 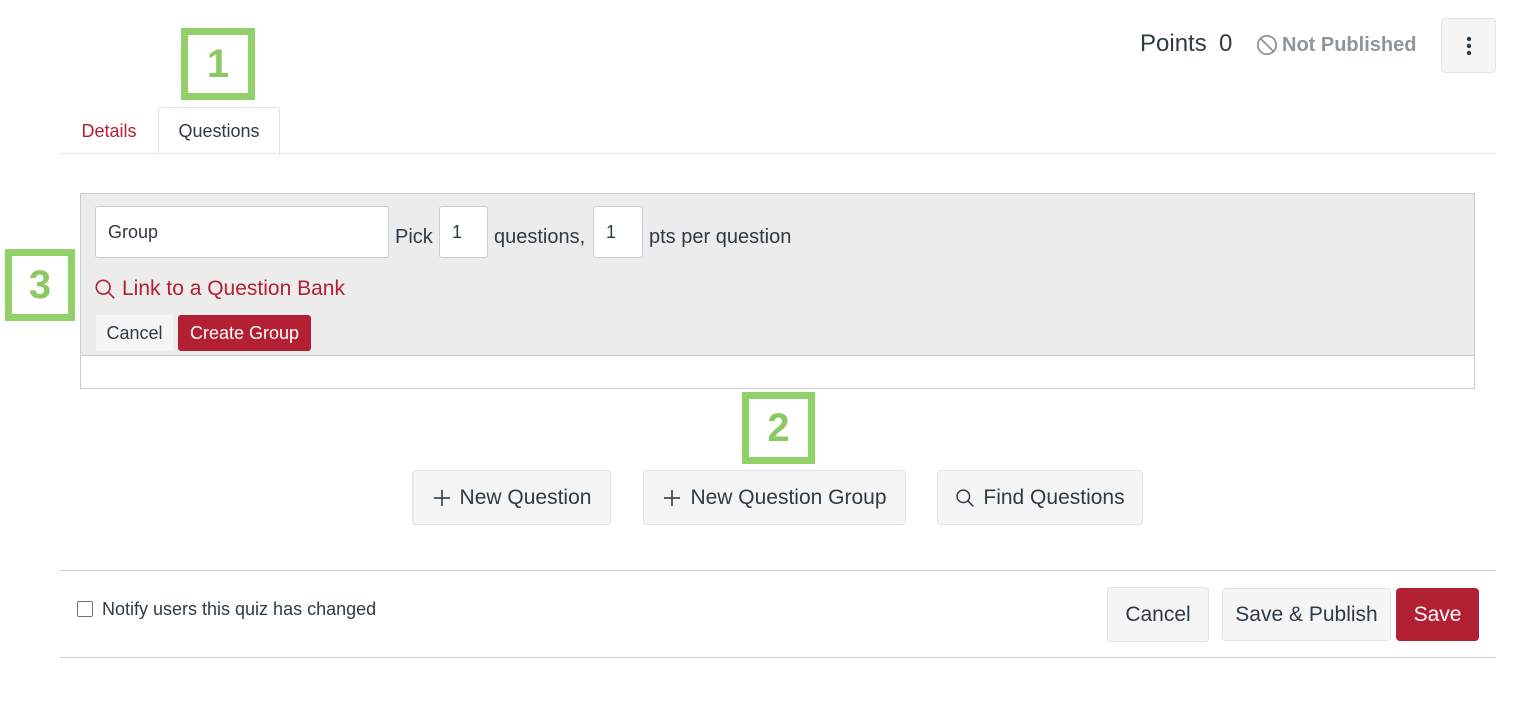 I want to click on footer-divider-top, so click(x=778, y=570).